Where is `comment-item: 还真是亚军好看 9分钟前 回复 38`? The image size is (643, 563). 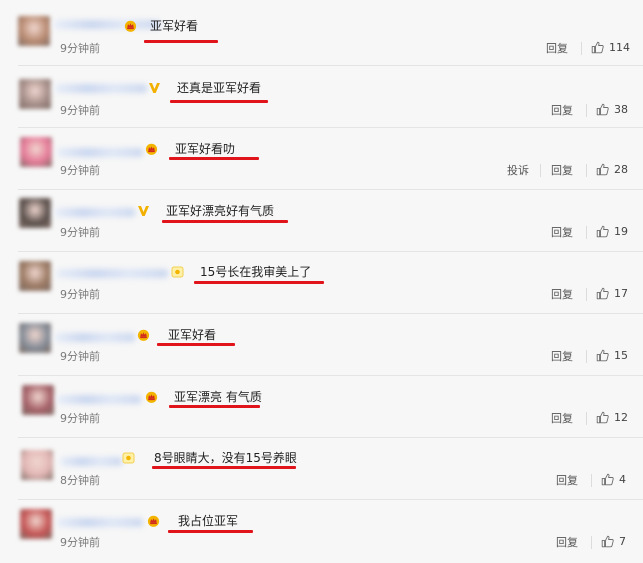
comment-item: 还真是亚军好看 9分钟前 回复 38 is located at coordinates (321, 96).